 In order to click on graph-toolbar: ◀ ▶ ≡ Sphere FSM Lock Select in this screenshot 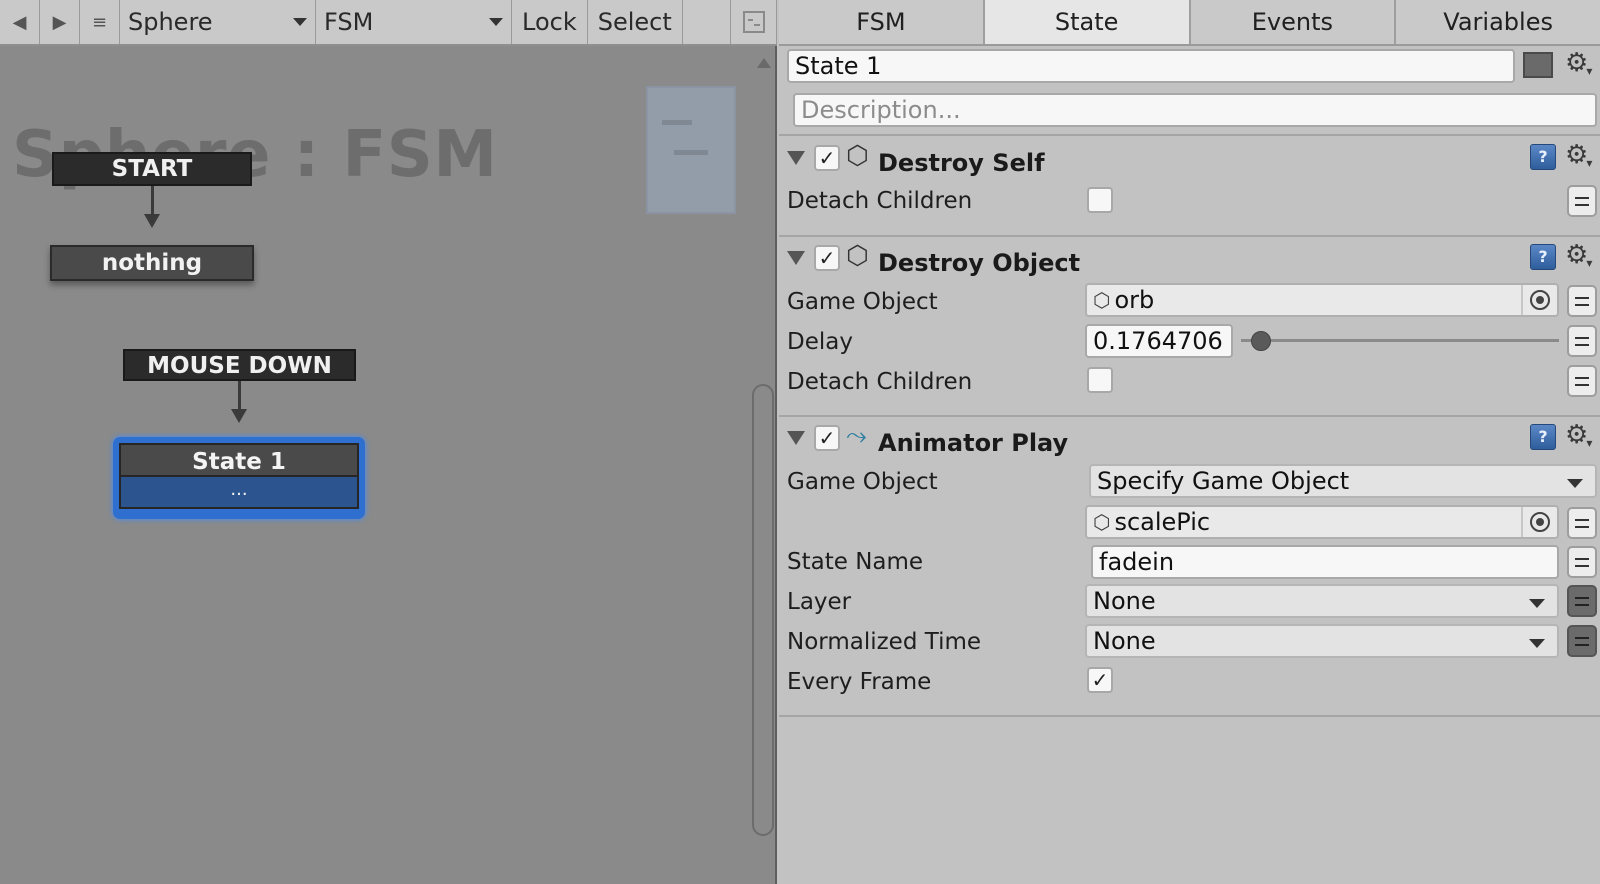, I will do `click(388, 23)`.